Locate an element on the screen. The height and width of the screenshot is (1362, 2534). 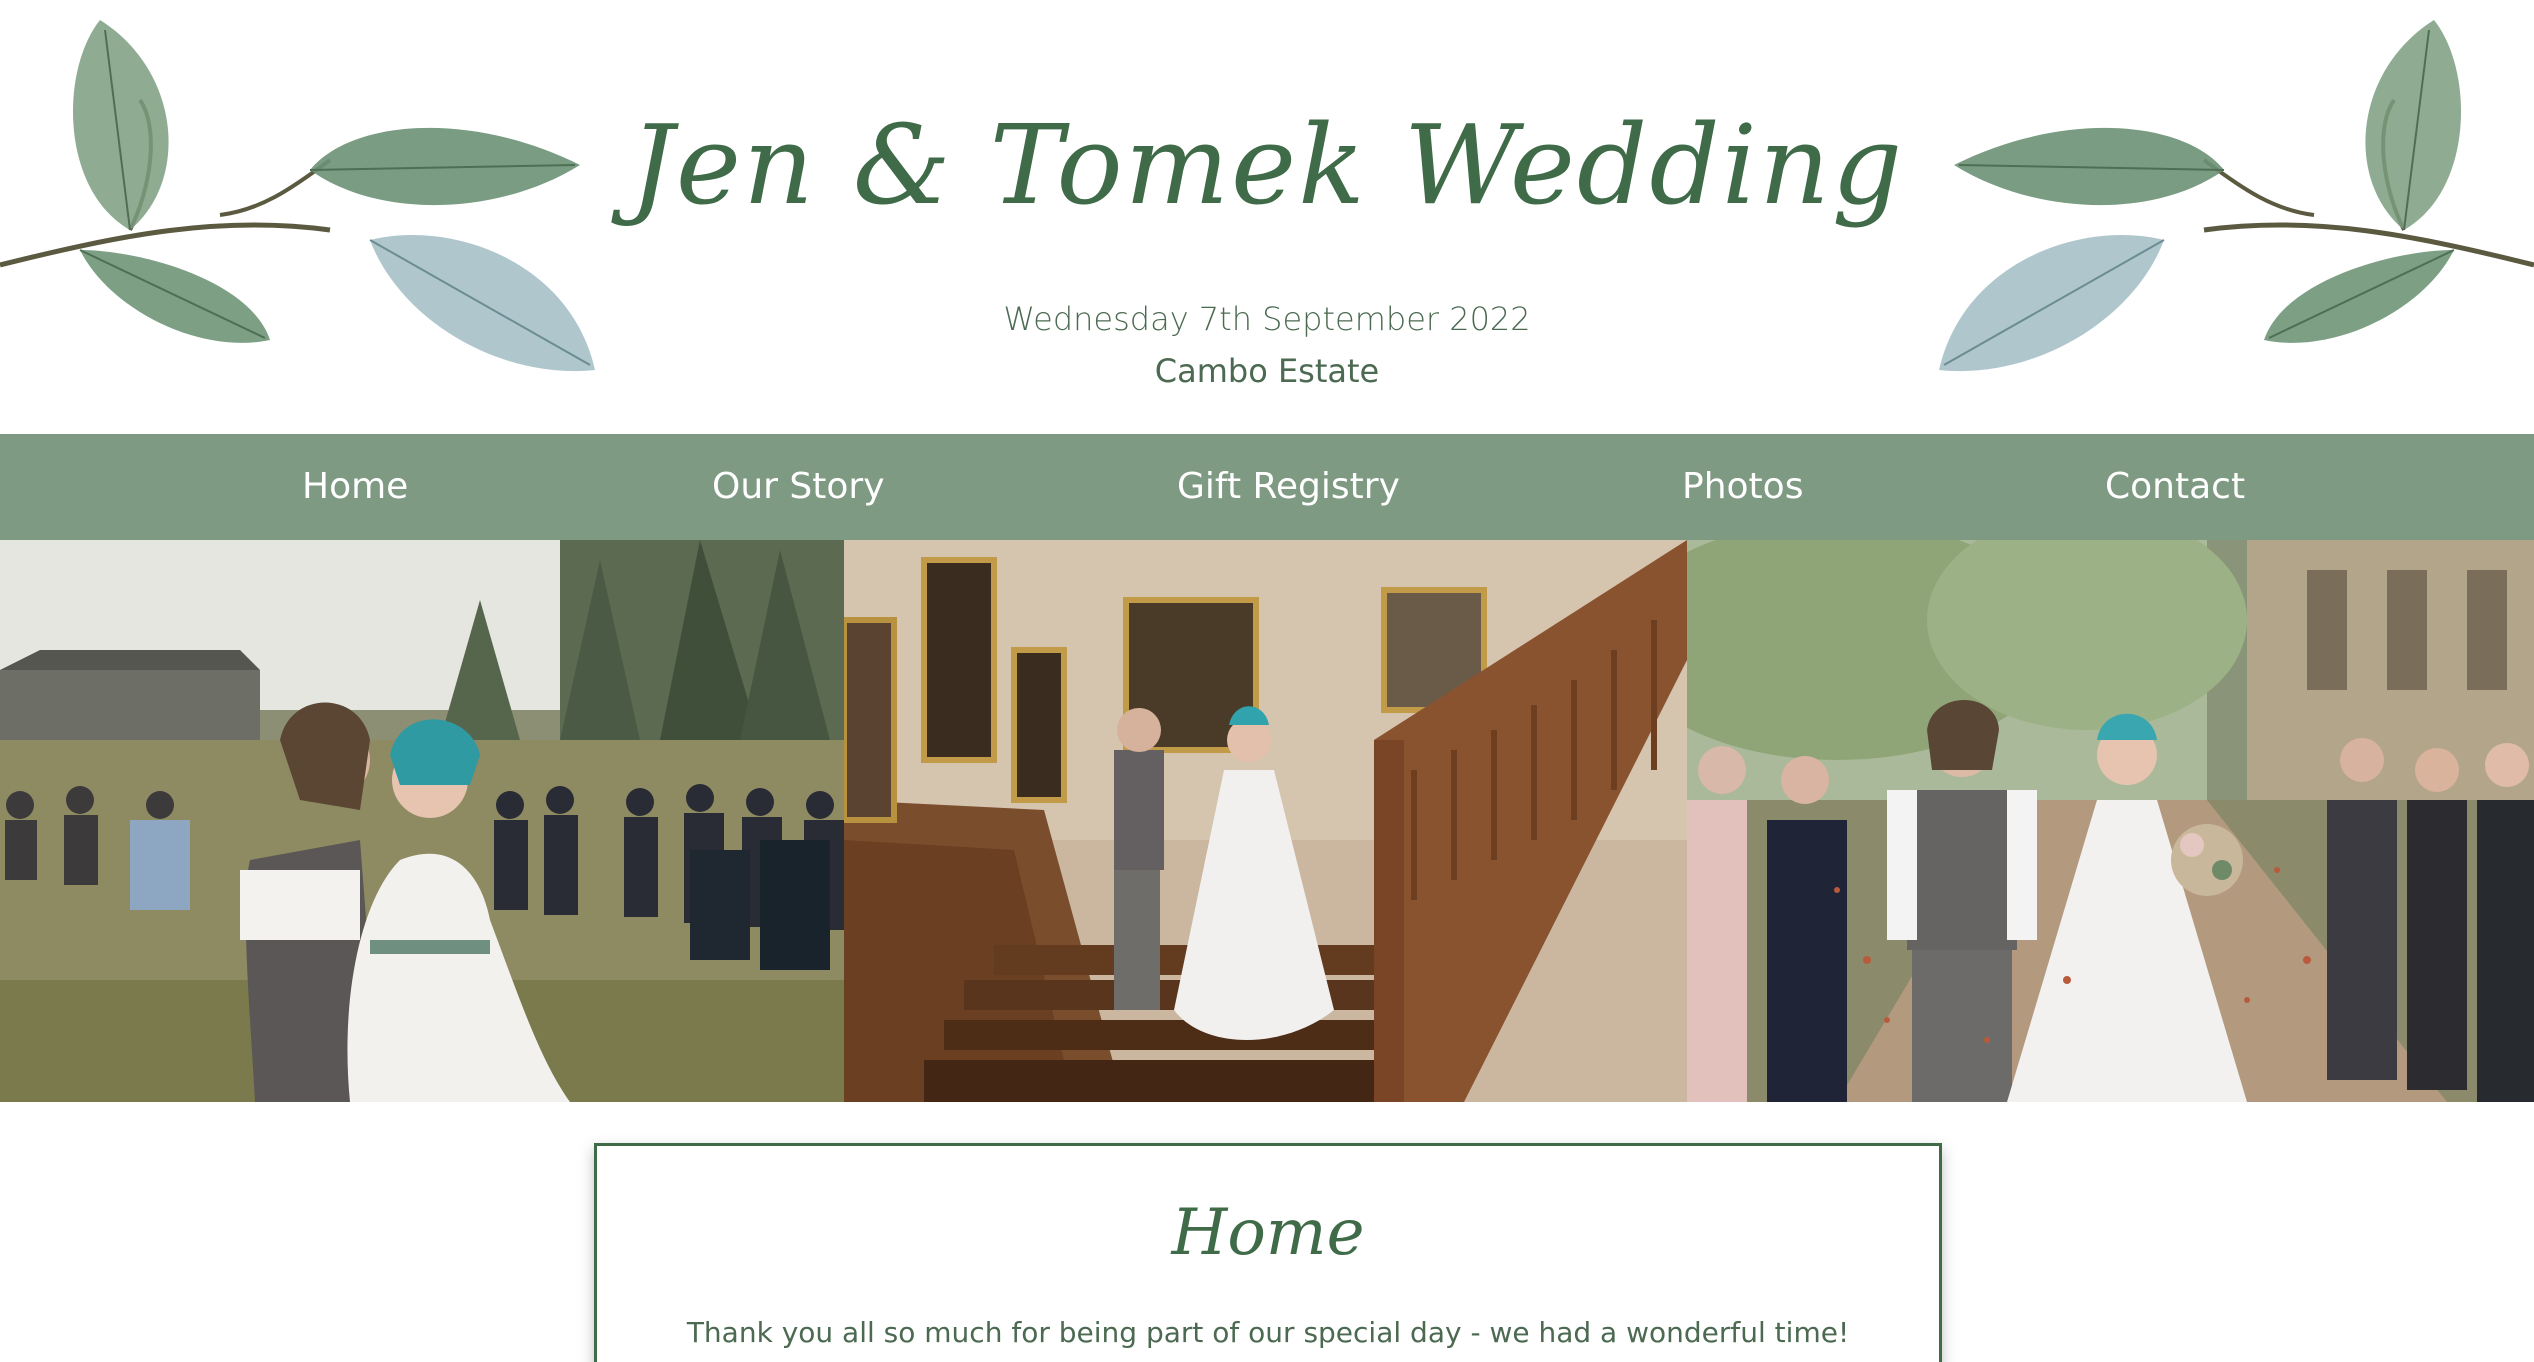
section-heading: Home is located at coordinates (1268, 1233).